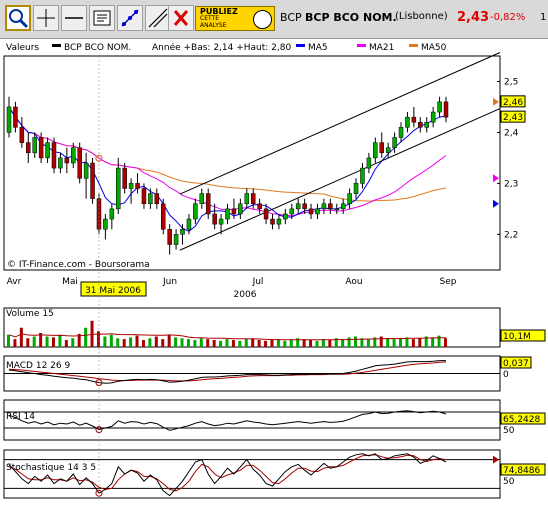 This screenshot has height=505, width=548. Describe the element at coordinates (509, 431) in the screenshot. I see `rsi-50-label: 50` at that location.